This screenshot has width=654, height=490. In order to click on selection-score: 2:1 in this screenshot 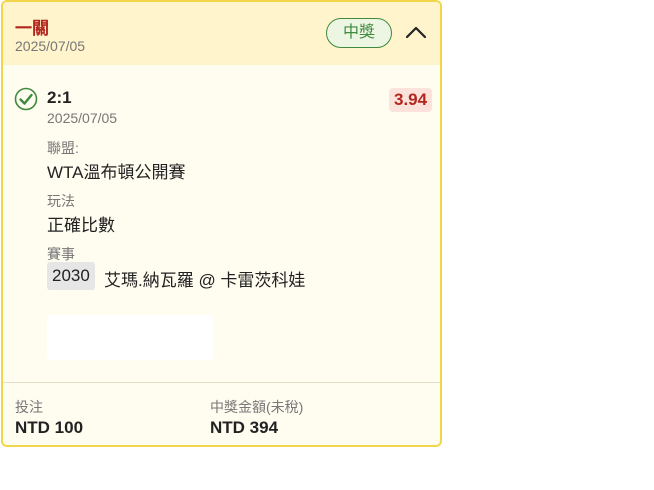, I will do `click(59, 97)`.